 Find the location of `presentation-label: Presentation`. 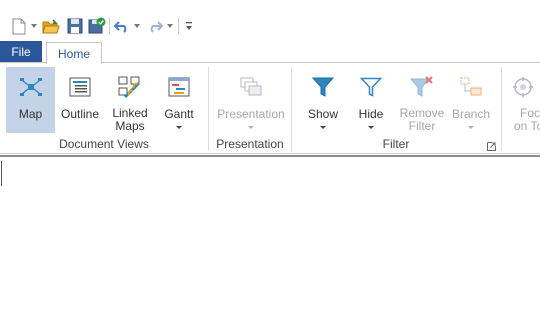

presentation-label: Presentation is located at coordinates (251, 114).